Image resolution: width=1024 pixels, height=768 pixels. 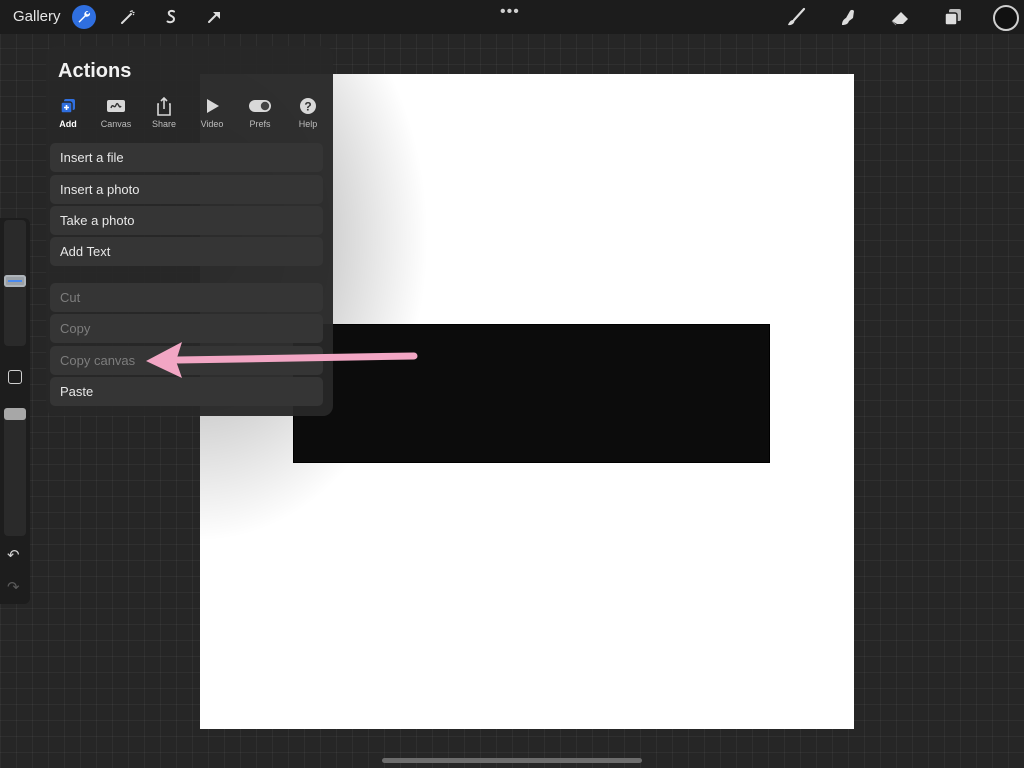 I want to click on opacity-thumb, so click(x=15, y=414).